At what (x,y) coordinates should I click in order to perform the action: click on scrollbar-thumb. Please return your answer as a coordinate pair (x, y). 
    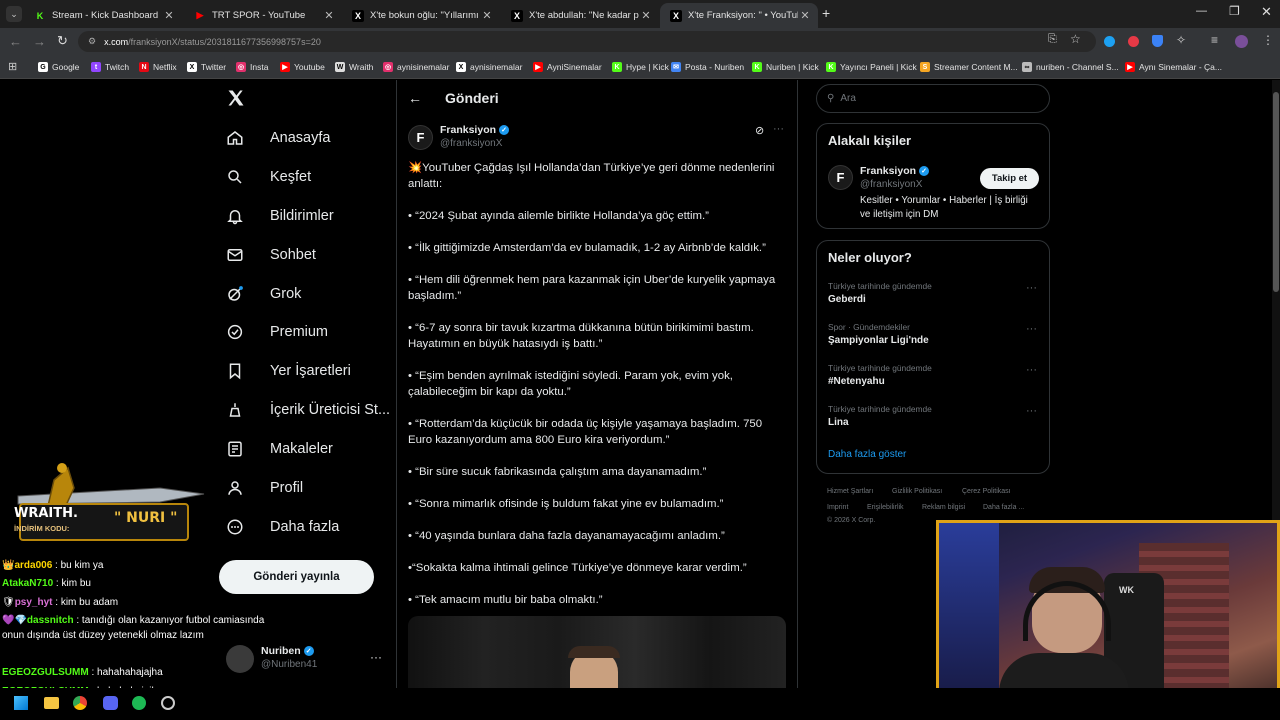
    Looking at the image, I should click on (1276, 192).